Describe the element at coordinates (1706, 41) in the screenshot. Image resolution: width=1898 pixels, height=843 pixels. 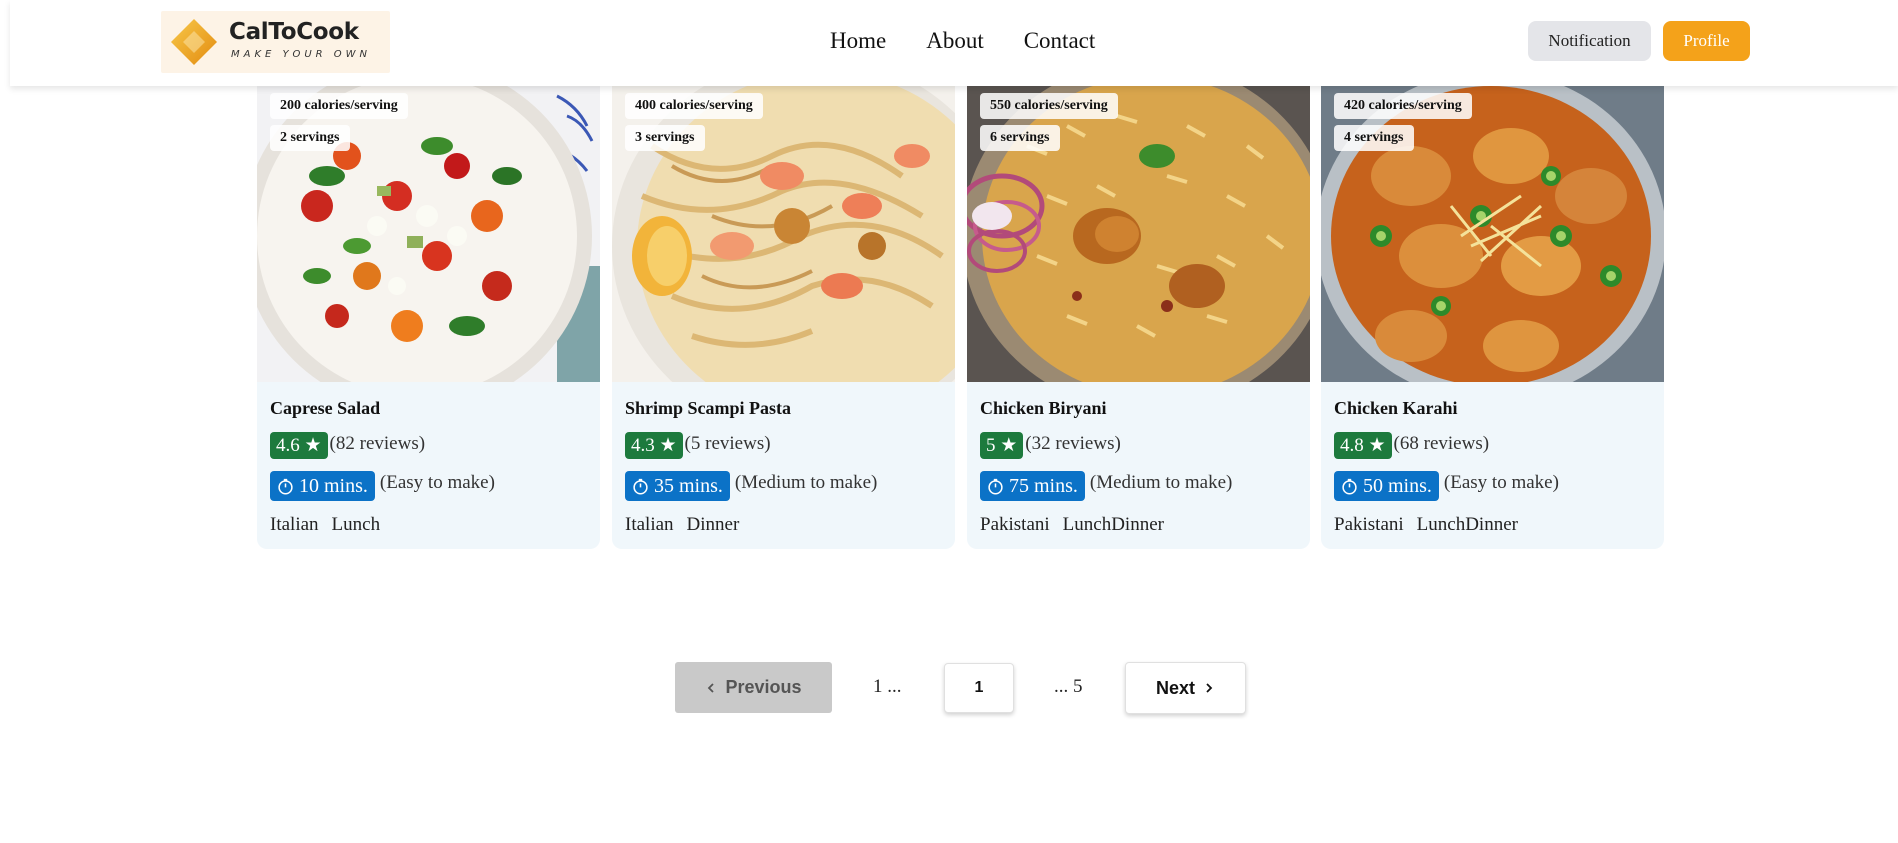
I see `profile-button: Profile` at that location.